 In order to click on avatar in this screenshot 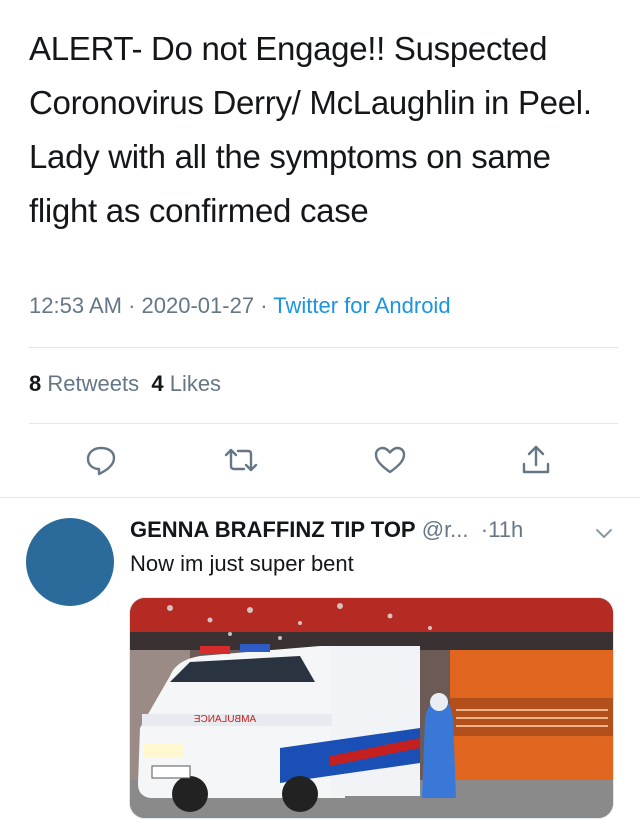, I will do `click(70, 562)`.